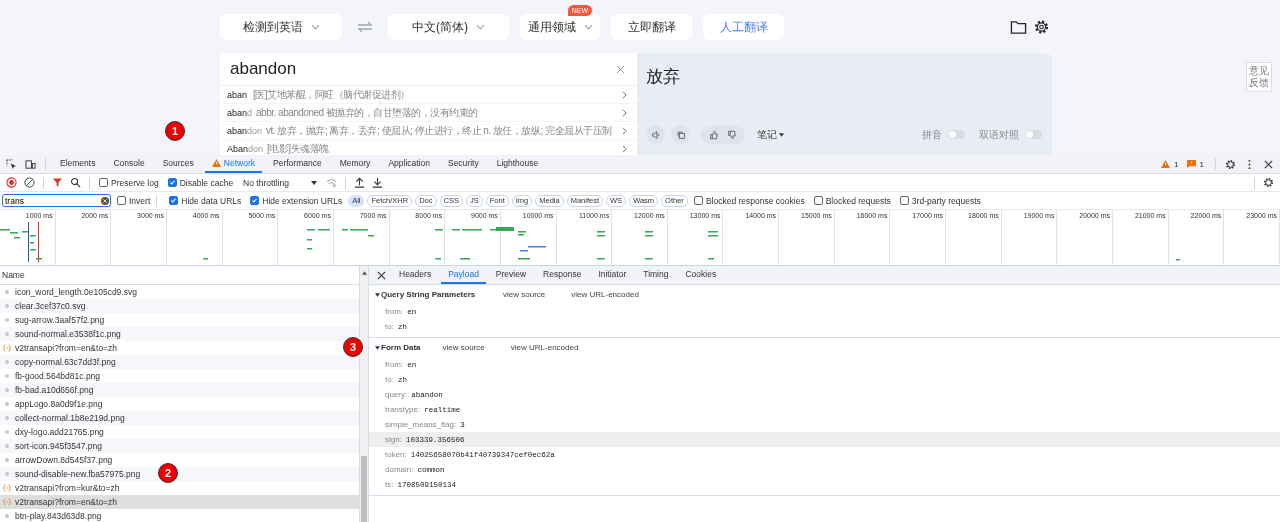 This screenshot has height=522, width=1280. What do you see at coordinates (65, 362) in the screenshot?
I see `request-name: copy-normal.63c7dd3f.png` at bounding box center [65, 362].